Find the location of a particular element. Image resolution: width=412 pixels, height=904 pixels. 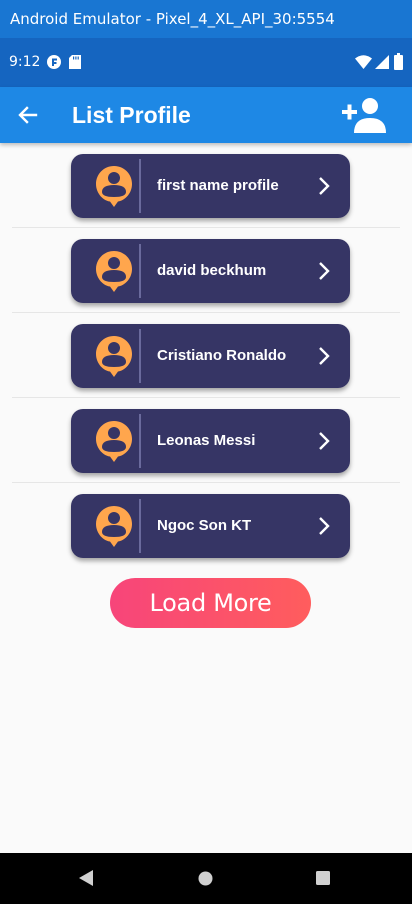

add-user-button is located at coordinates (365, 115).